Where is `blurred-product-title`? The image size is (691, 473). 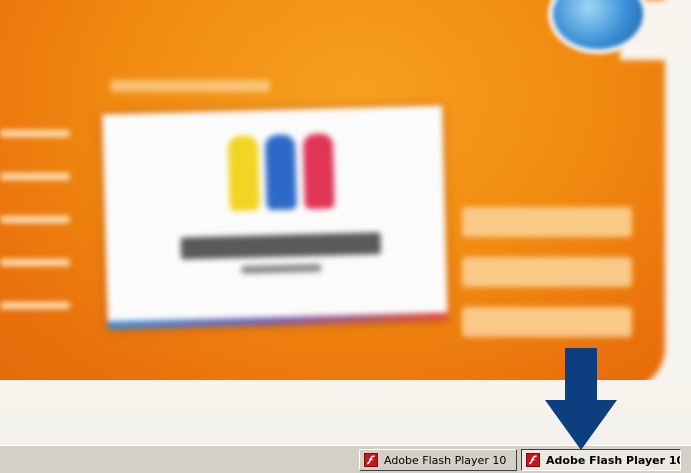
blurred-product-title is located at coordinates (280, 246).